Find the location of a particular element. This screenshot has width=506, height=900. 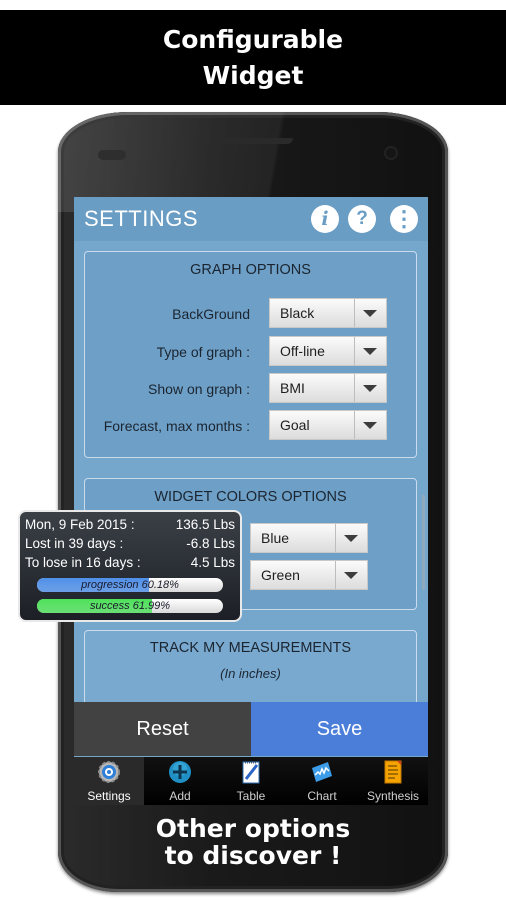

success-bar-text: success 61.99% is located at coordinates (130, 606).